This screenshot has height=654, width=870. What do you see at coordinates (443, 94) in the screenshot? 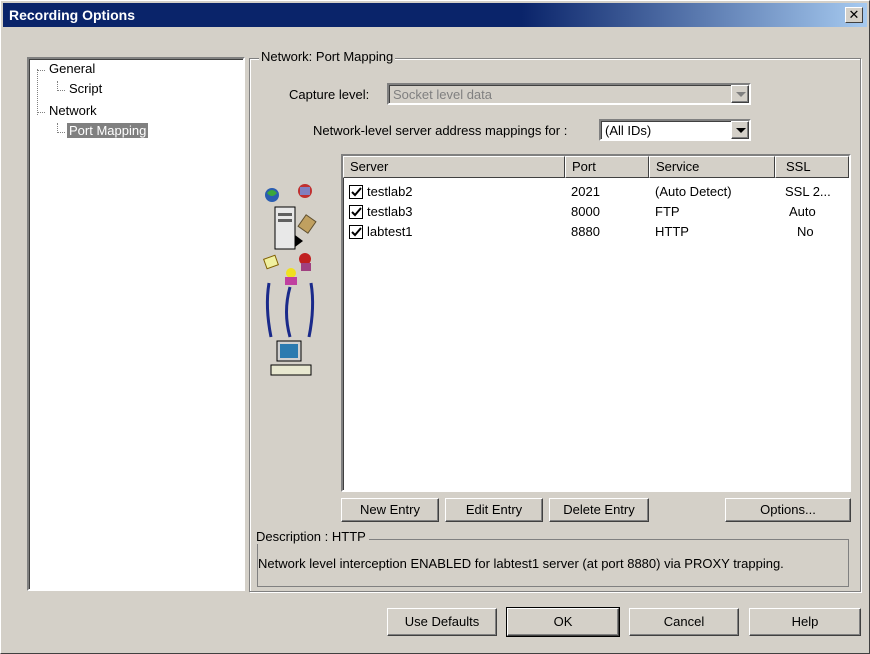
I see `capture-level-value: Socket level data` at bounding box center [443, 94].